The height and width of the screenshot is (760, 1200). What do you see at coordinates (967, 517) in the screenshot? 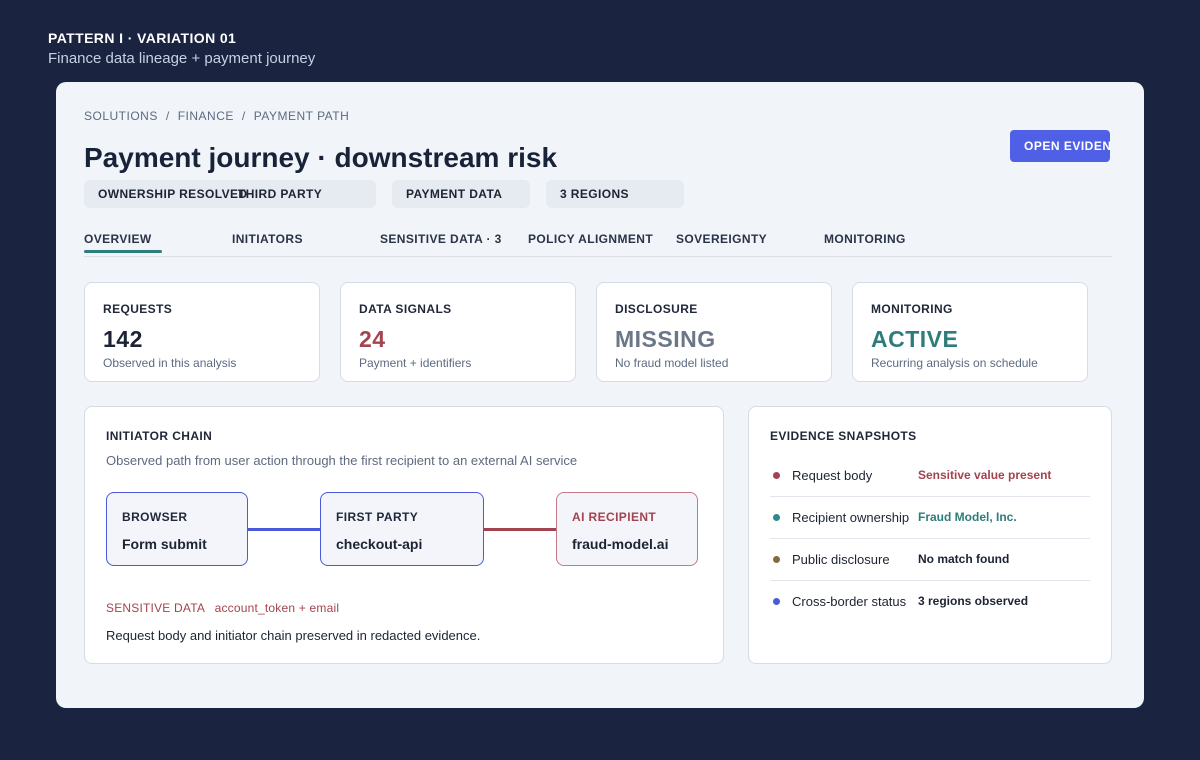
I see `evidence-value: Fraud Model, Inc.` at bounding box center [967, 517].